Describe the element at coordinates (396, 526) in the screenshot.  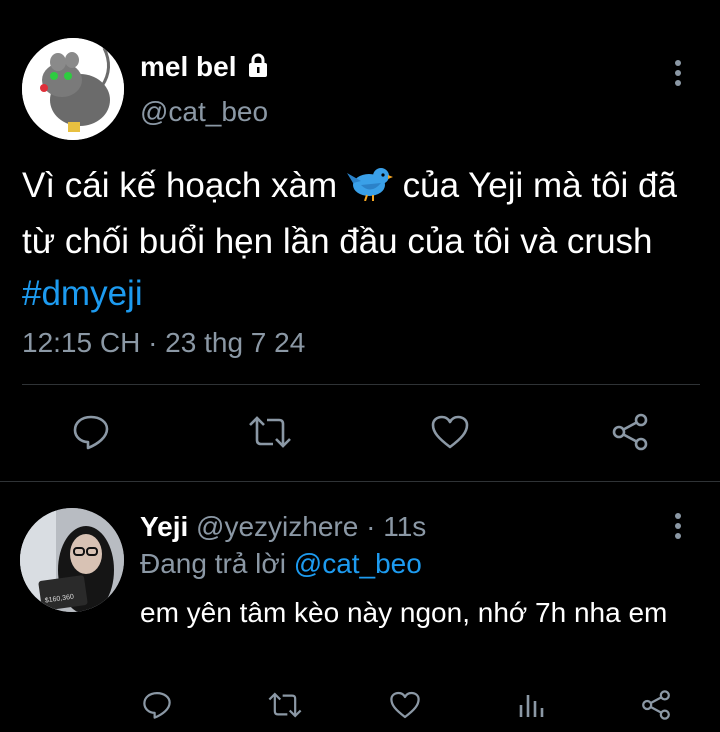
I see `reply-time: · 11s` at that location.